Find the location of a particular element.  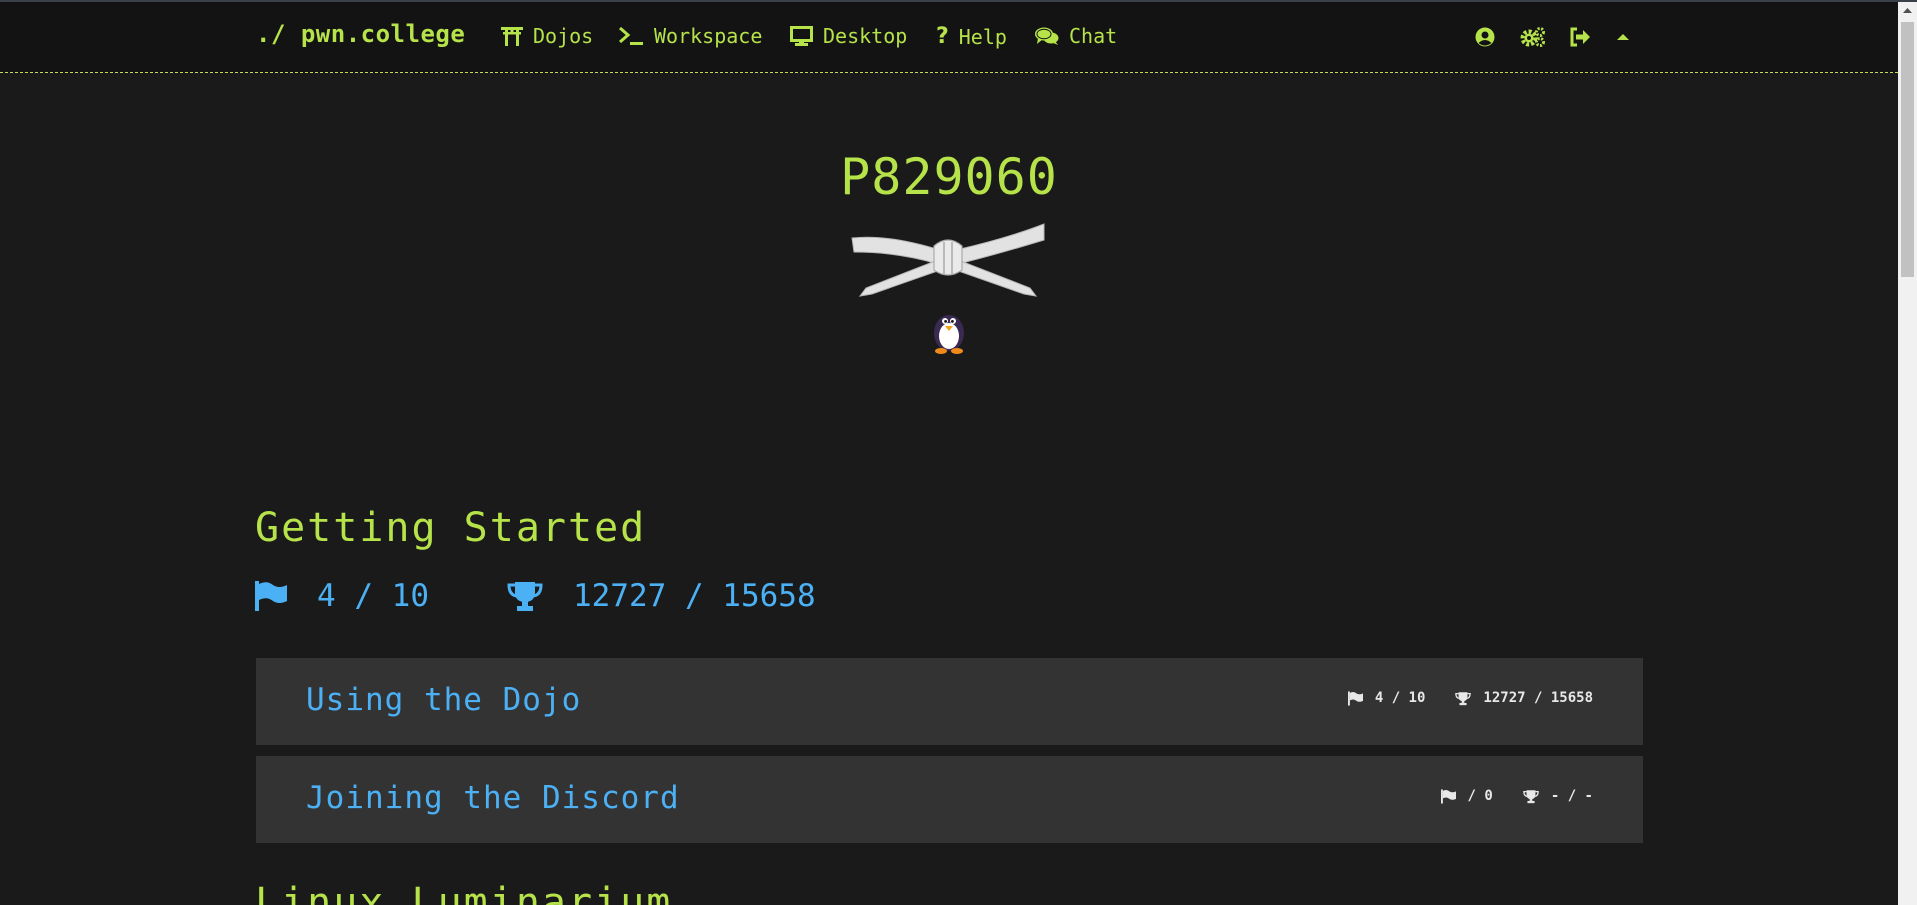

terminal-icon is located at coordinates (631, 35).